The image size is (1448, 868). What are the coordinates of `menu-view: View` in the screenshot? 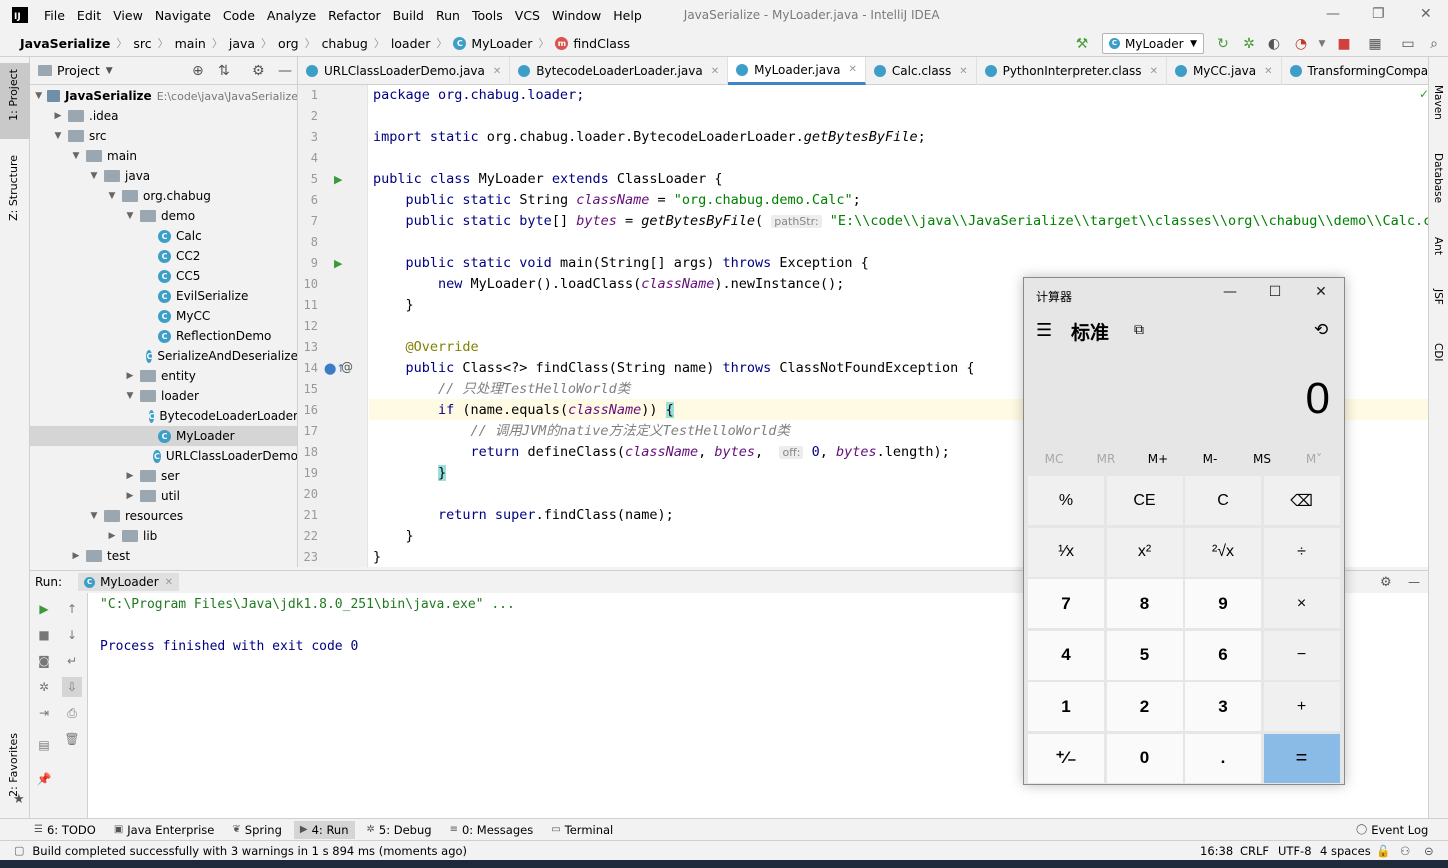 It's located at (128, 15).